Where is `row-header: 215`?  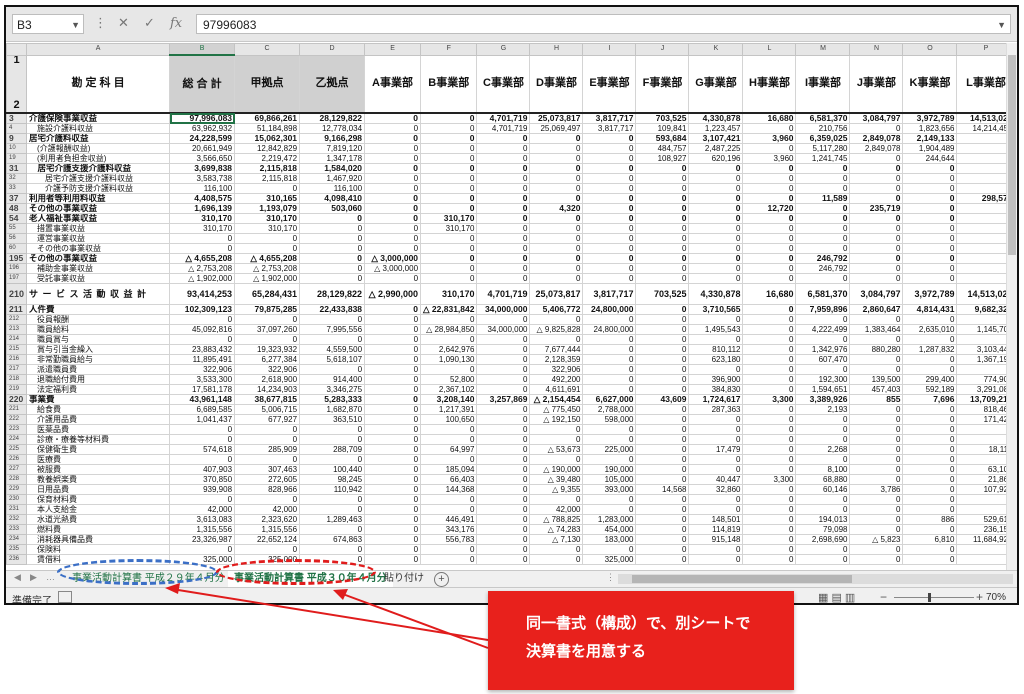
row-header: 215 is located at coordinates (17, 349).